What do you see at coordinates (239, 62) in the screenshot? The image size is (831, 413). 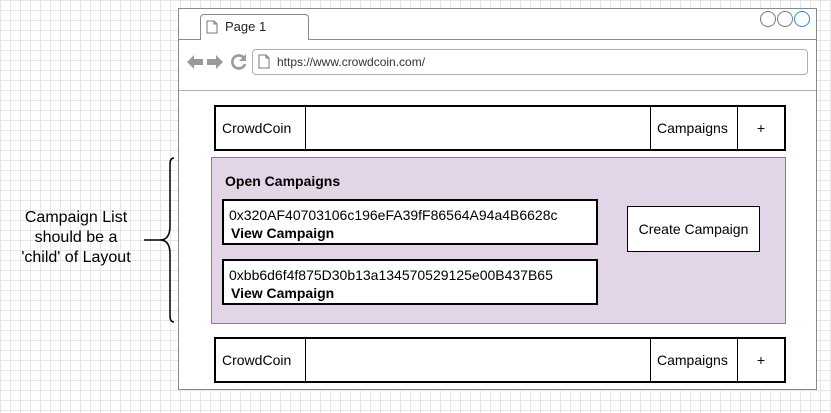 I see `reload-icon` at bounding box center [239, 62].